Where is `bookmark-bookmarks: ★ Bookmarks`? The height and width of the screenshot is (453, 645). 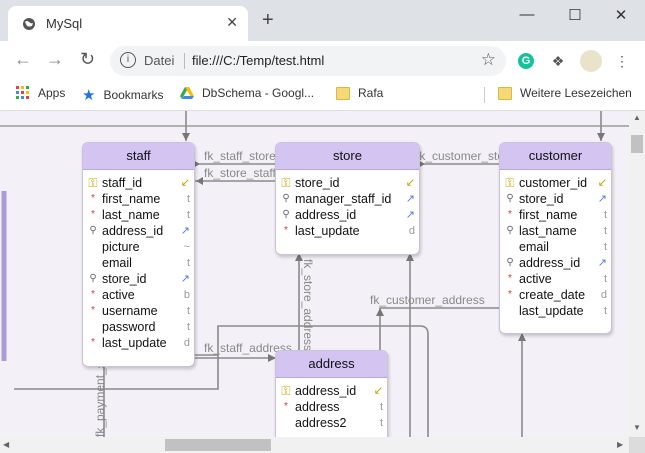
bookmark-bookmarks: ★ Bookmarks is located at coordinates (123, 95).